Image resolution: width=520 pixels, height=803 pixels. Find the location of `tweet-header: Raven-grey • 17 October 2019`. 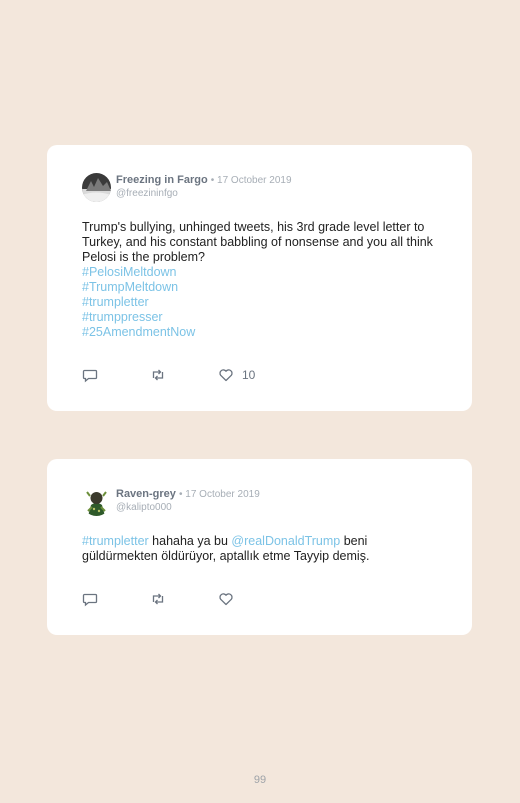

tweet-header: Raven-grey • 17 October 2019 is located at coordinates (188, 494).